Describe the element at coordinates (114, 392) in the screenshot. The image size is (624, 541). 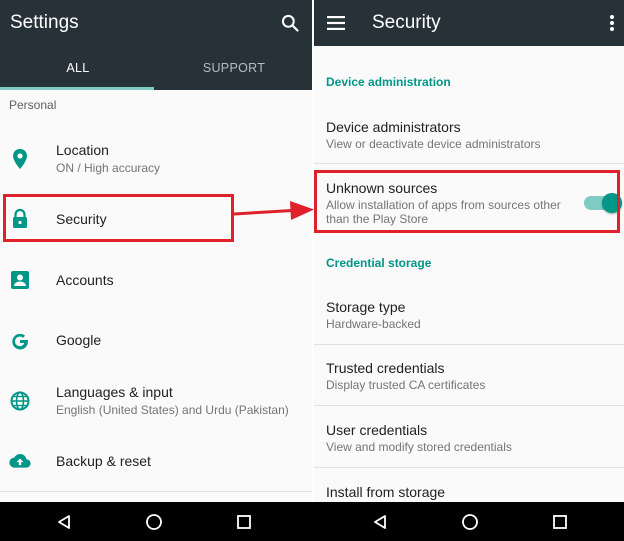
I see `settings-item-title: Languages & input` at that location.